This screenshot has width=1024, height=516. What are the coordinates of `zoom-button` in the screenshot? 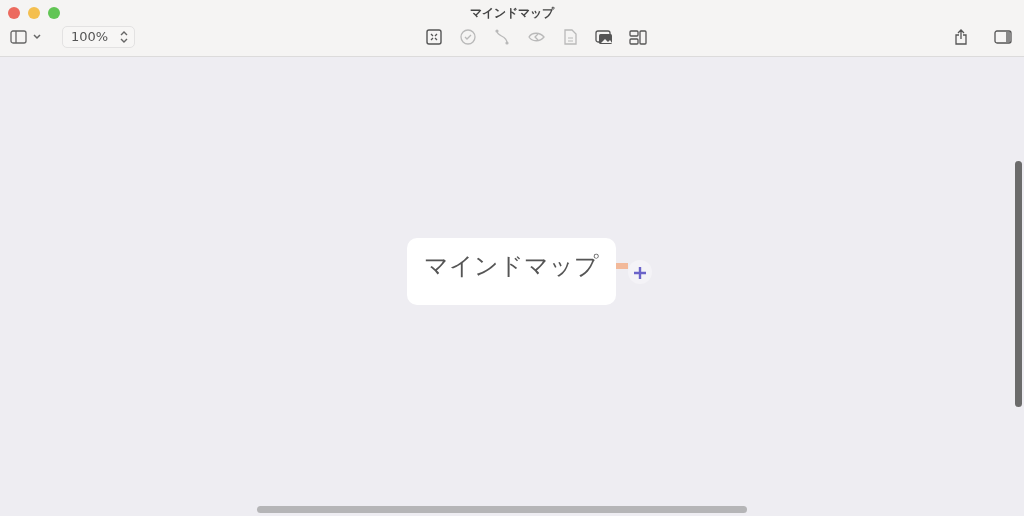 It's located at (54, 13).